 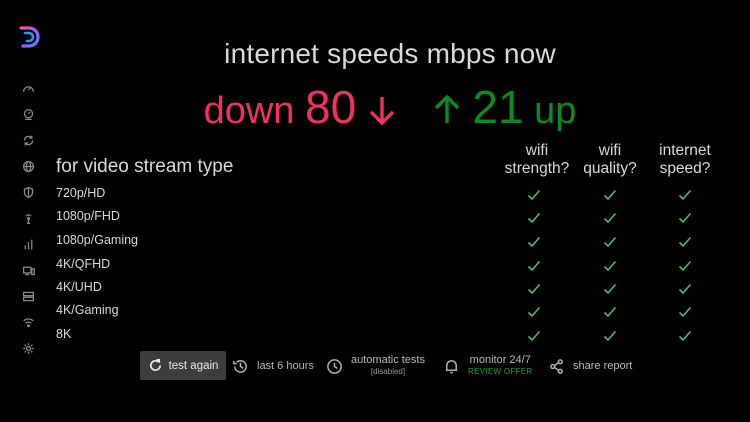 What do you see at coordinates (556, 366) in the screenshot?
I see `share-icon` at bounding box center [556, 366].